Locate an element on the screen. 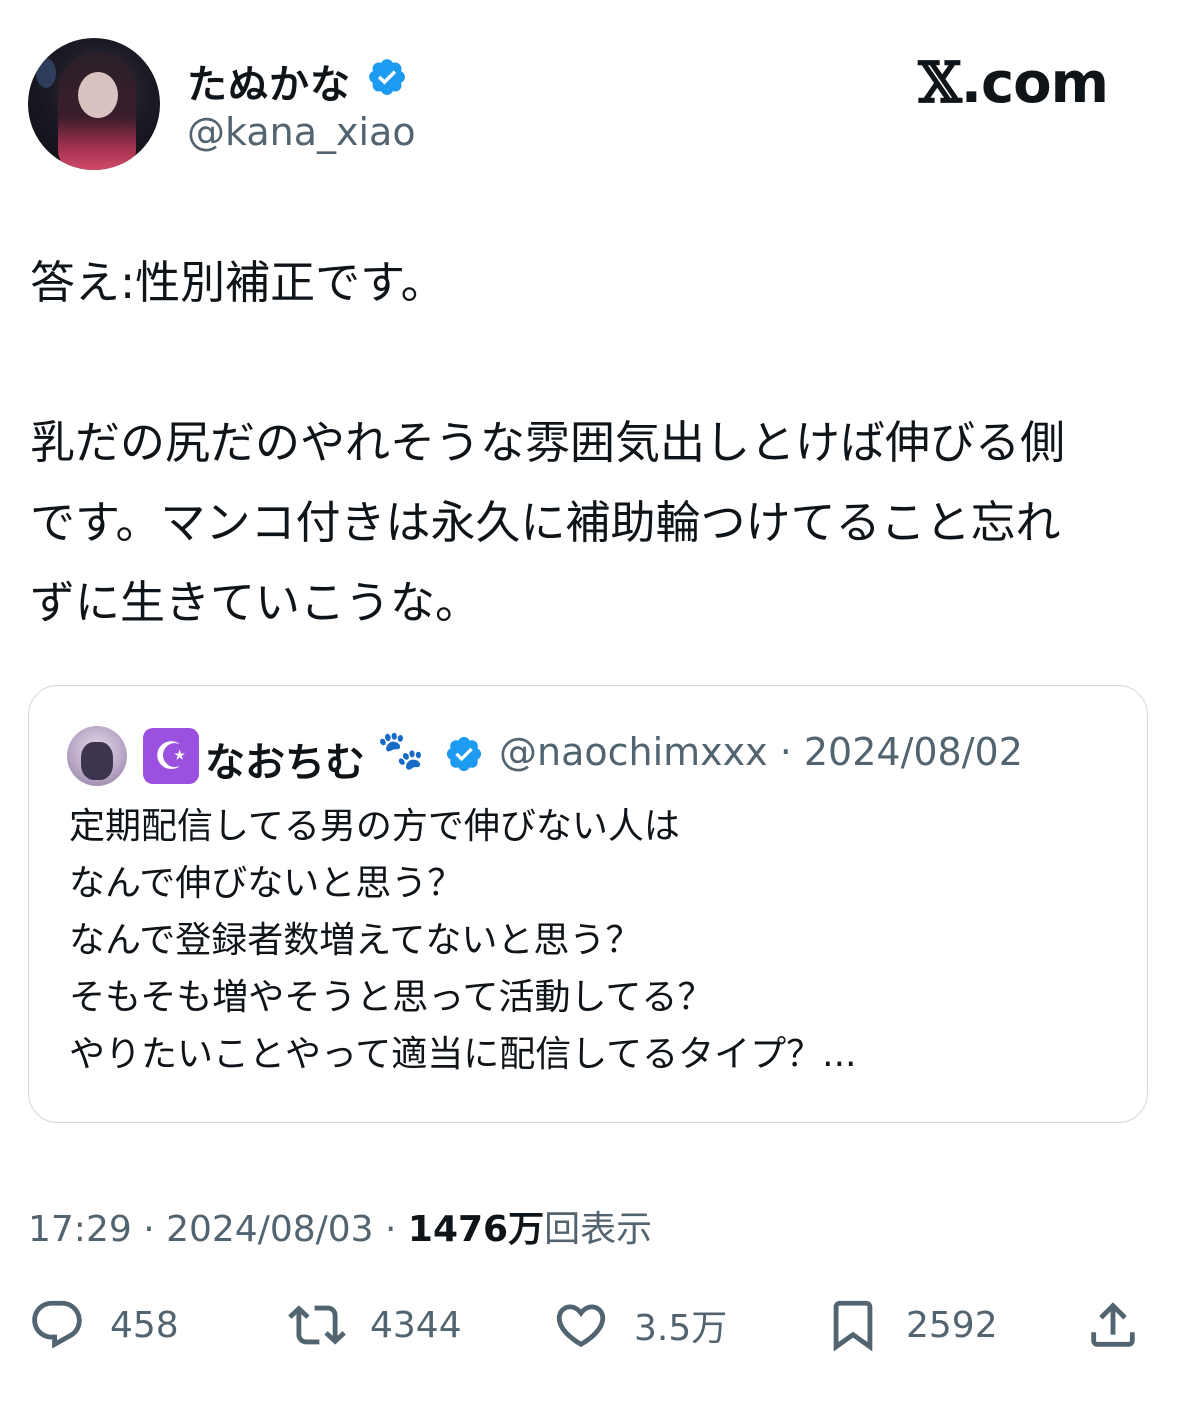 The image size is (1179, 1411). tweet-paragraph: ずに生きていこうな。 is located at coordinates (255, 602).